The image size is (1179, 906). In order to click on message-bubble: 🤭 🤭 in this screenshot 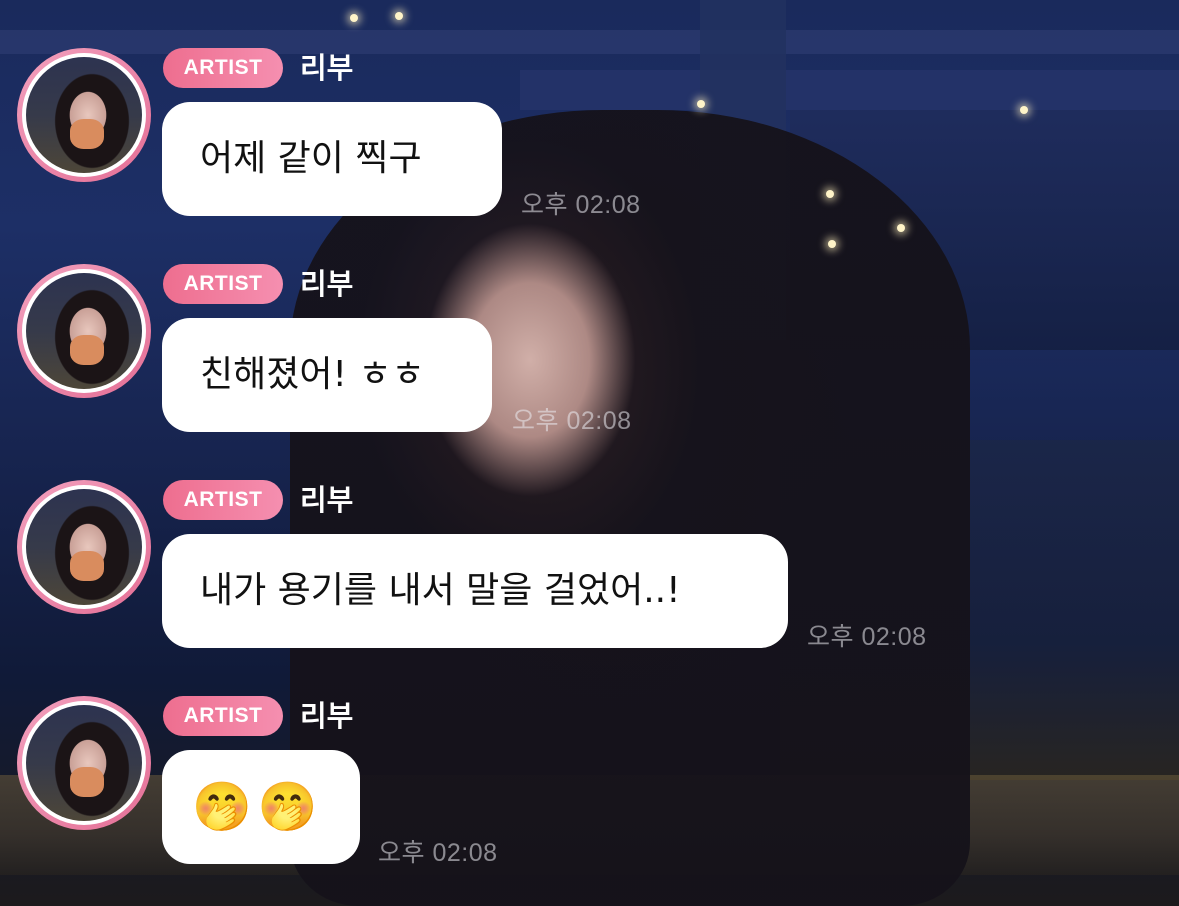, I will do `click(261, 807)`.